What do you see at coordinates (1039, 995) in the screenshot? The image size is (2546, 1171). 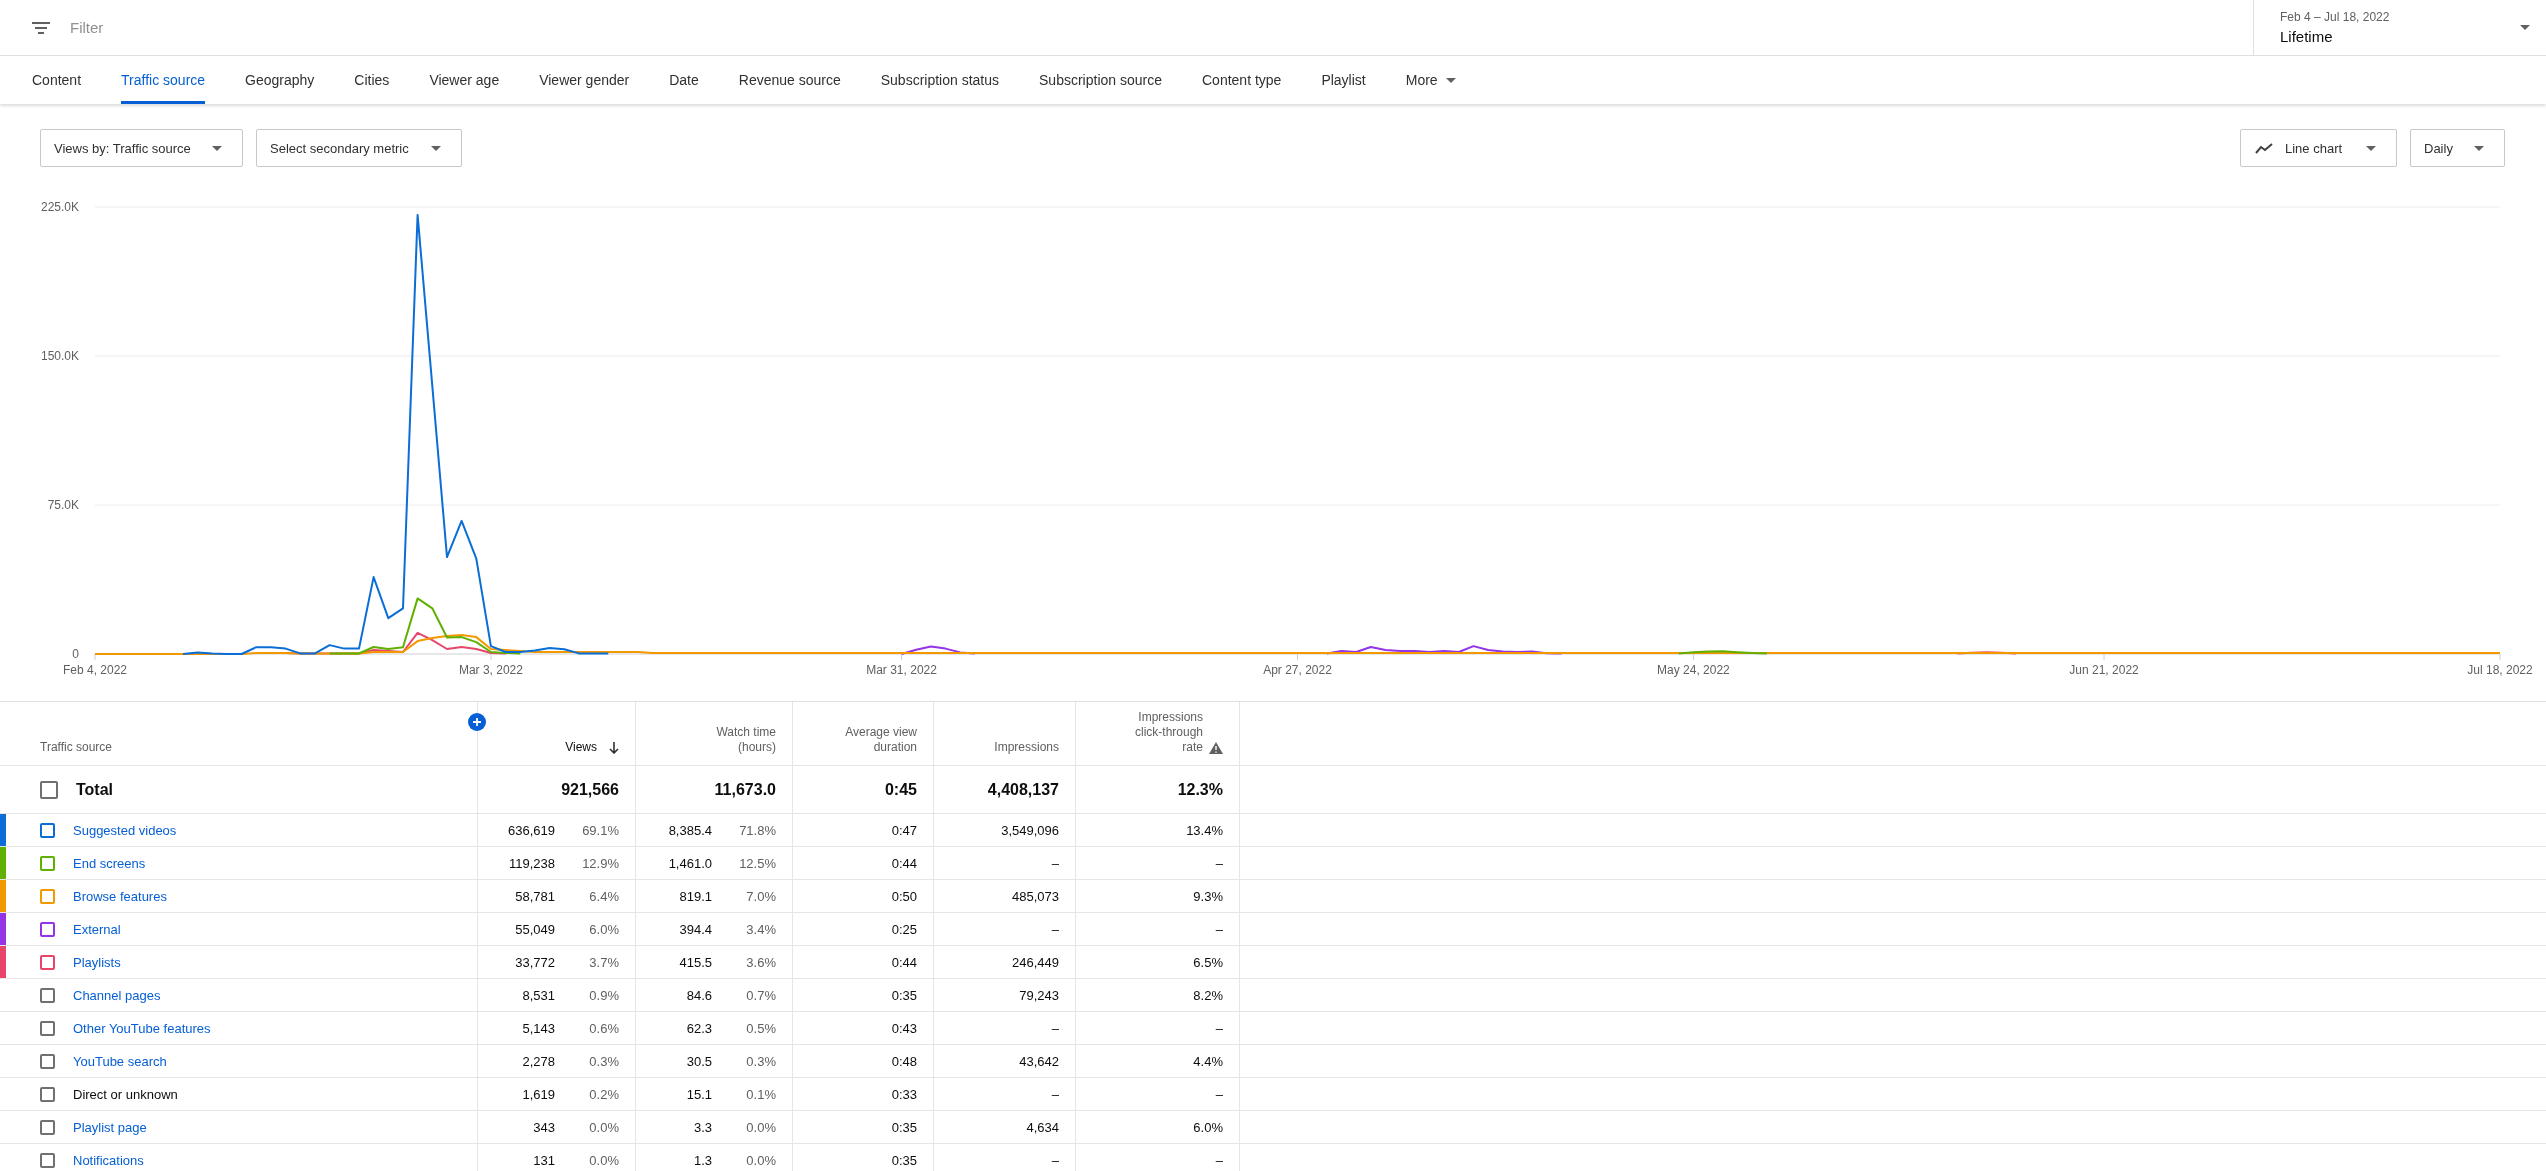 I see `table-cell: 79,243` at bounding box center [1039, 995].